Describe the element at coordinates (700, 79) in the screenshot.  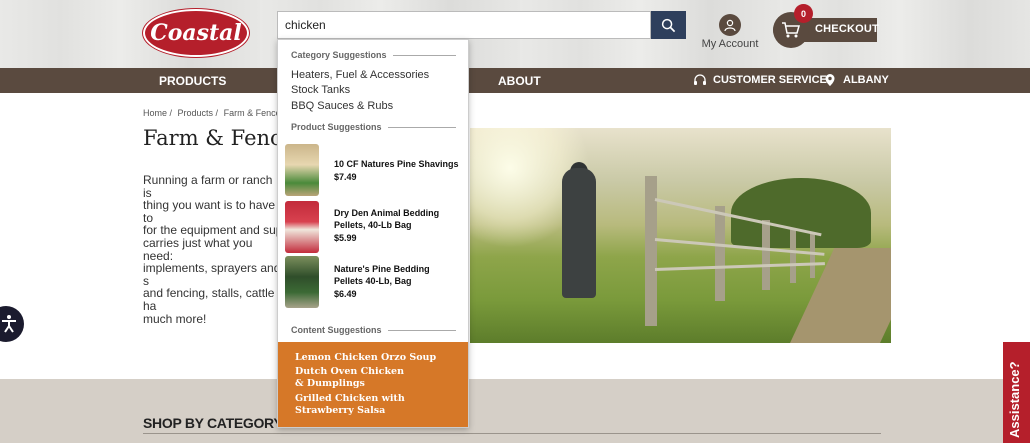
I see `headset-icon` at that location.